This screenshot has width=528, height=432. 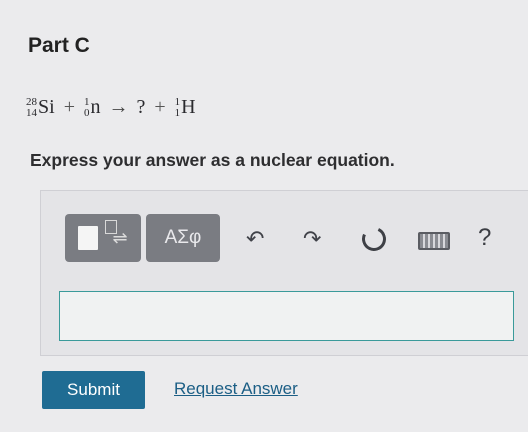 What do you see at coordinates (177, 112) in the screenshot?
I see `atomic-number: 1` at bounding box center [177, 112].